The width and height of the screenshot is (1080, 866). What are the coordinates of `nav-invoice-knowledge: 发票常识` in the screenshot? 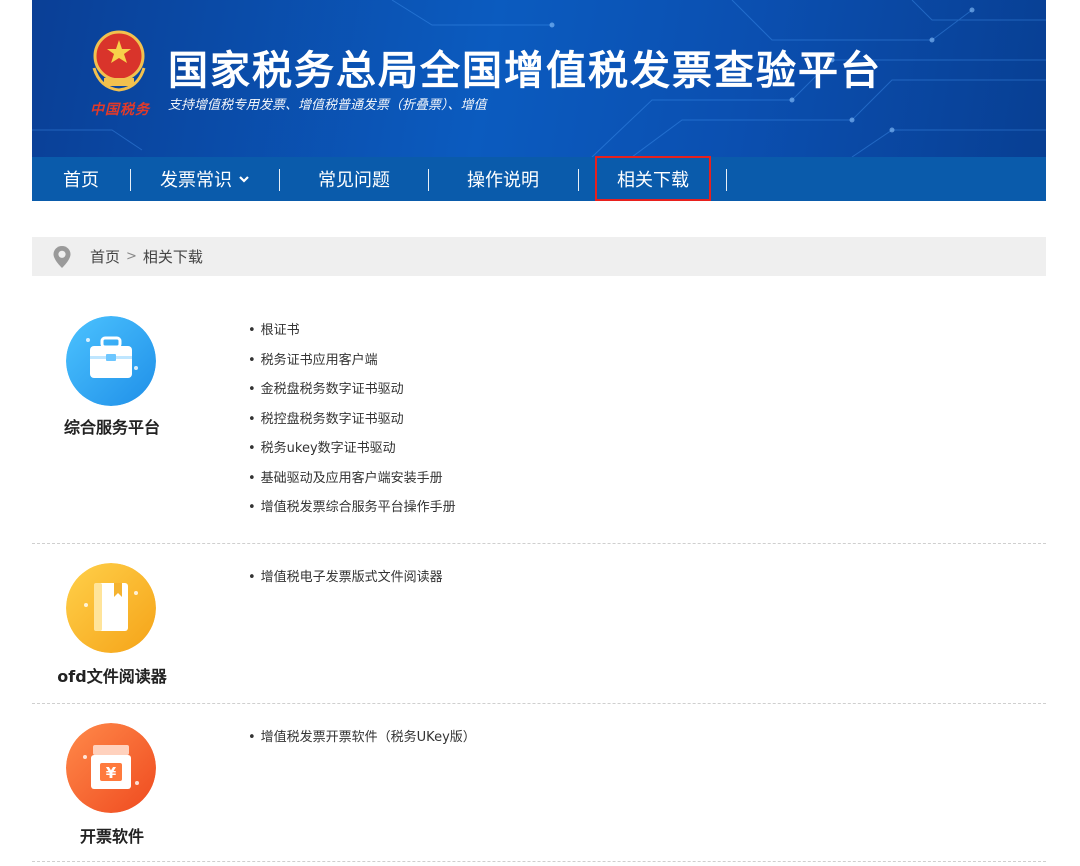 It's located at (205, 179).